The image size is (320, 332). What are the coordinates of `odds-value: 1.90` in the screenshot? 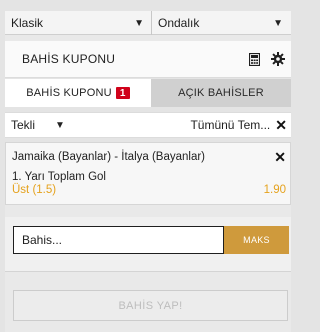 It's located at (274, 190).